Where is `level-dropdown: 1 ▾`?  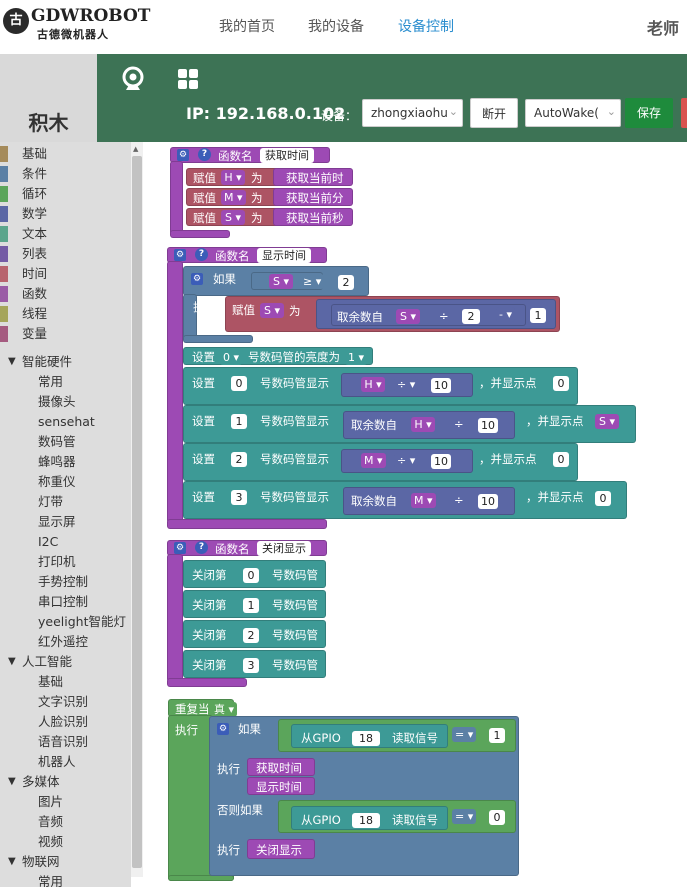 level-dropdown: 1 ▾ is located at coordinates (356, 357).